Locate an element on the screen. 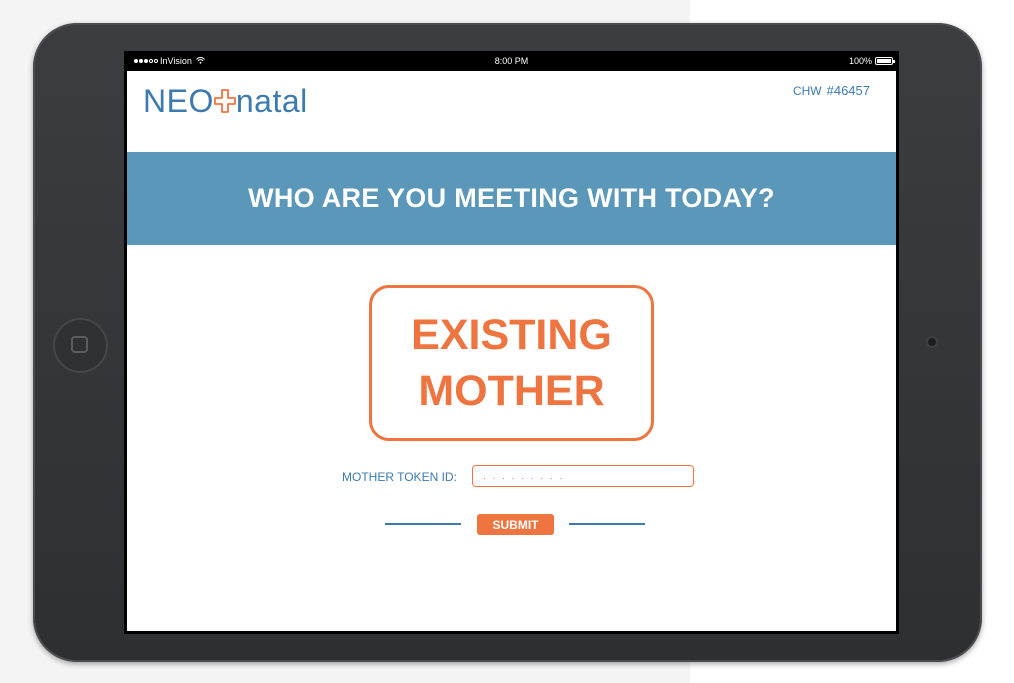  submit-button: SUBMIT is located at coordinates (515, 524).